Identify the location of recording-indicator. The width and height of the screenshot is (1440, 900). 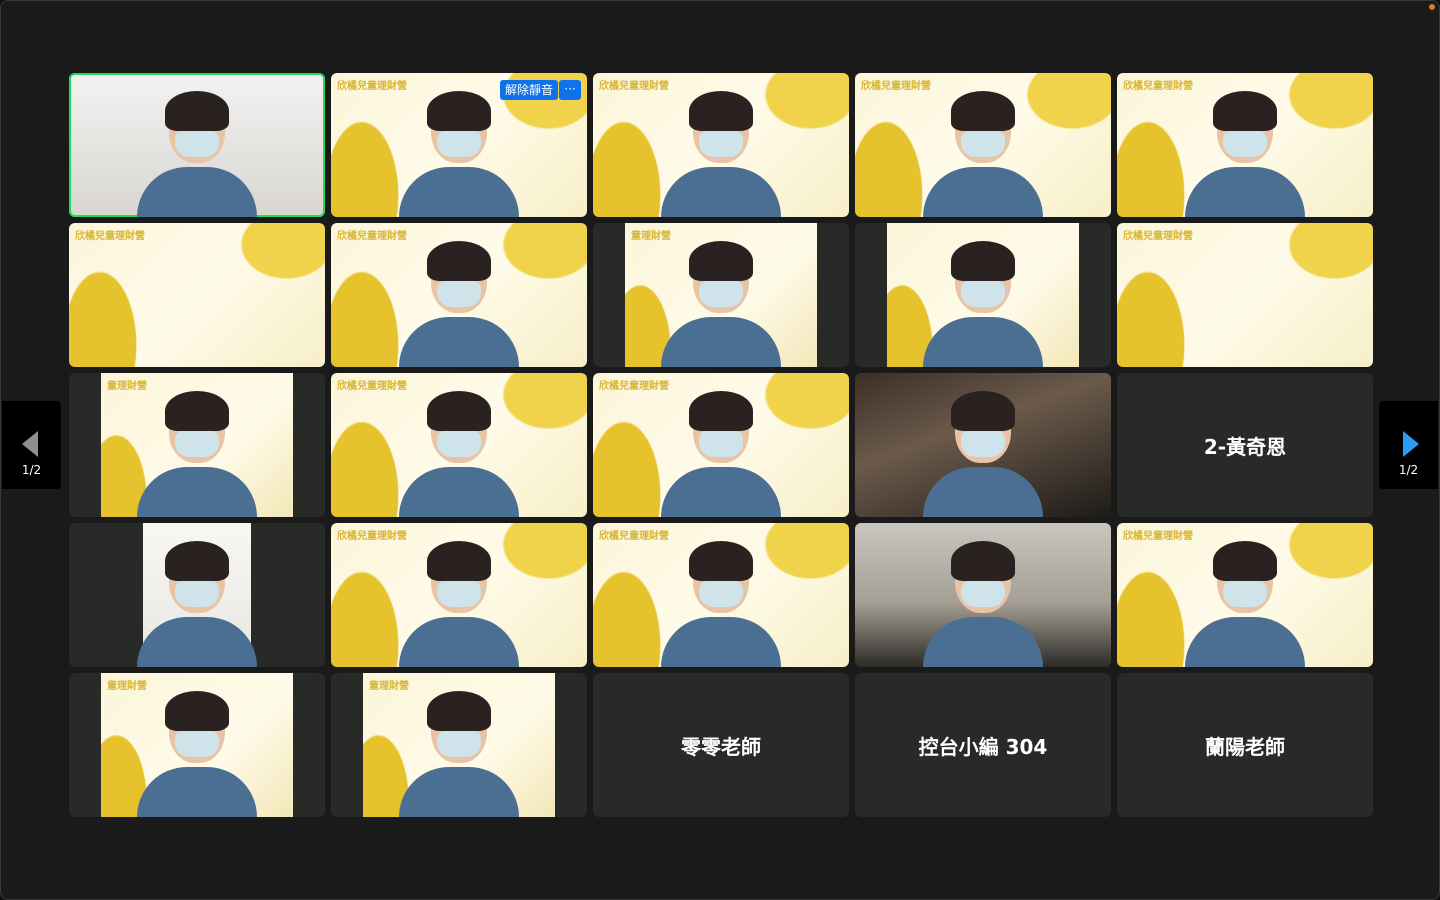
(1432, 7).